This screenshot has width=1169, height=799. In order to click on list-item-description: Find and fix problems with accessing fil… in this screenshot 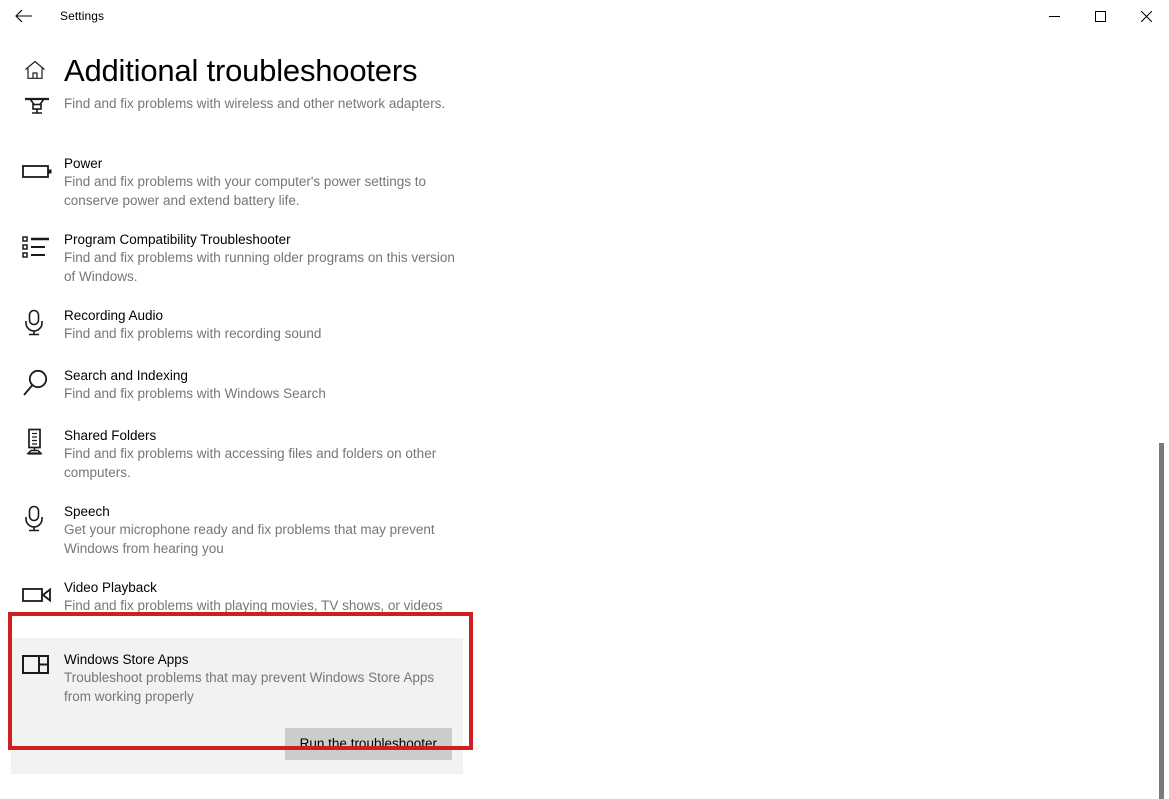, I will do `click(250, 463)`.